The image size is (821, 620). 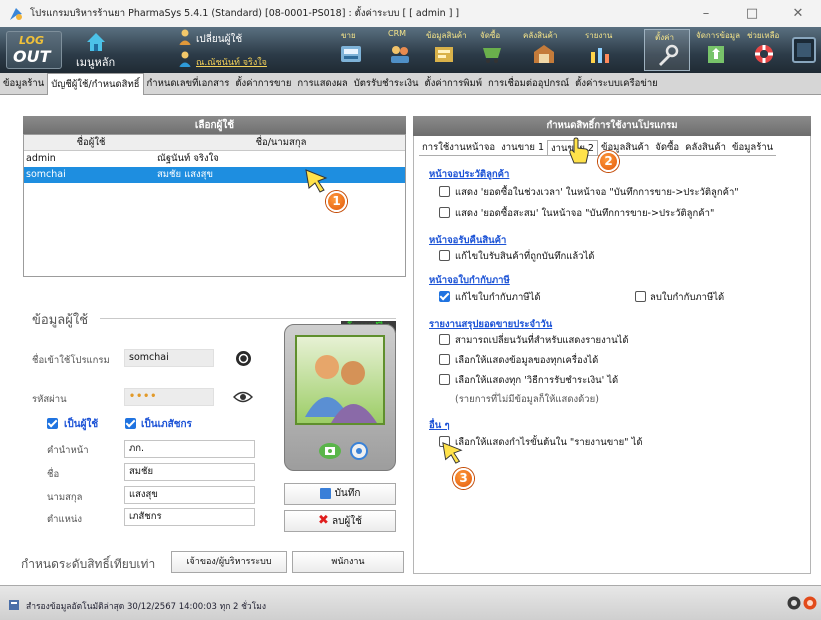 What do you see at coordinates (579, 150) in the screenshot?
I see `cursor-hand-icon` at bounding box center [579, 150].